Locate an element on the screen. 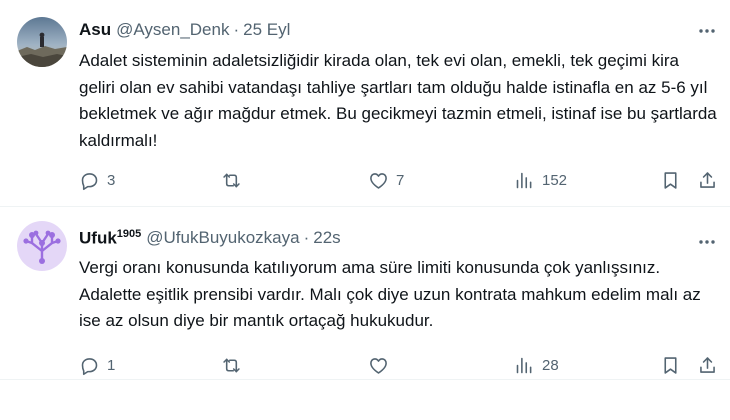 The width and height of the screenshot is (730, 420). action-bar: 3 7 152 is located at coordinates (365, 180).